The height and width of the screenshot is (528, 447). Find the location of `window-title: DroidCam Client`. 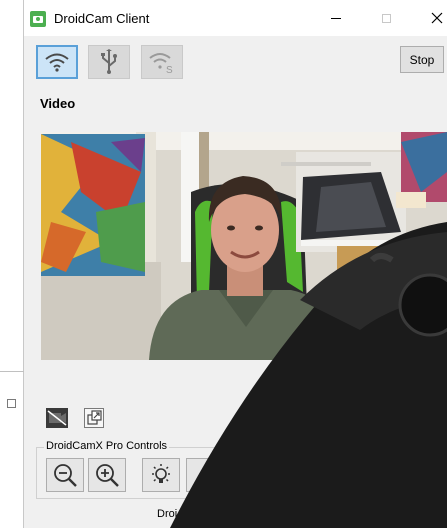

window-title: DroidCam Client is located at coordinates (102, 18).